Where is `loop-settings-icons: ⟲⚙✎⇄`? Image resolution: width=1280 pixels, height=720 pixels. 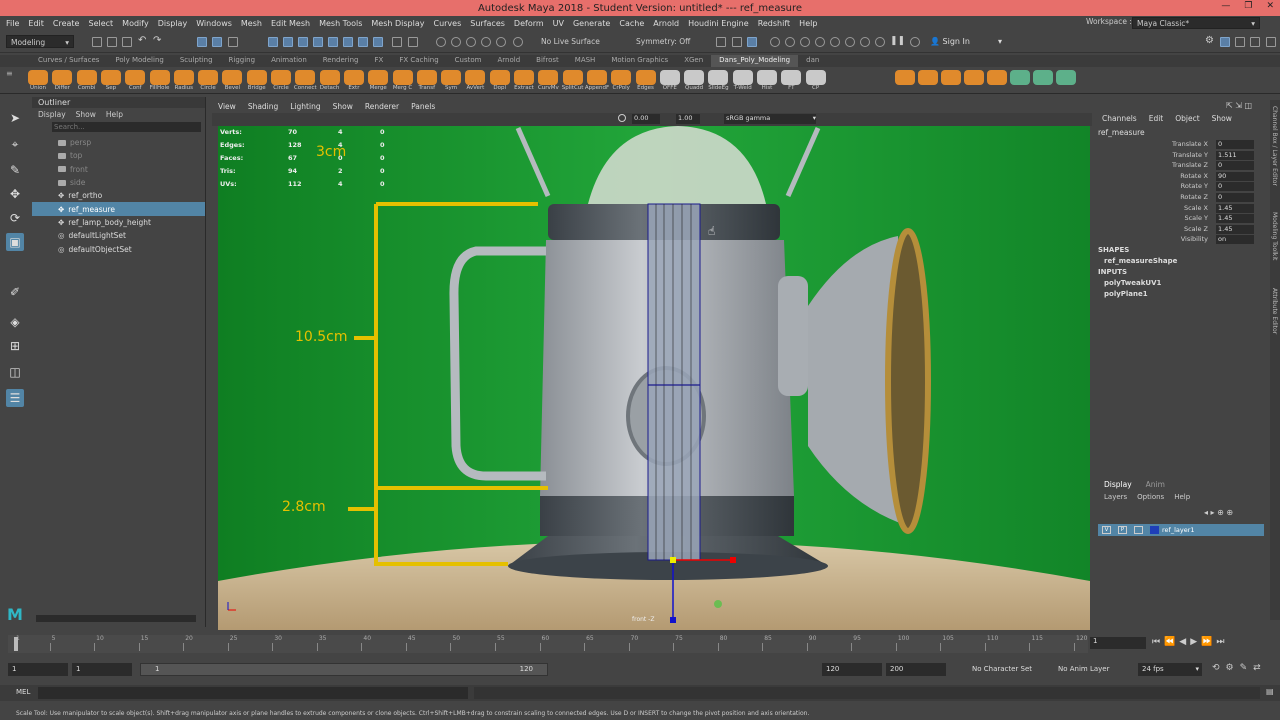
loop-settings-icons: ⟲⚙✎⇄ is located at coordinates (1239, 668).